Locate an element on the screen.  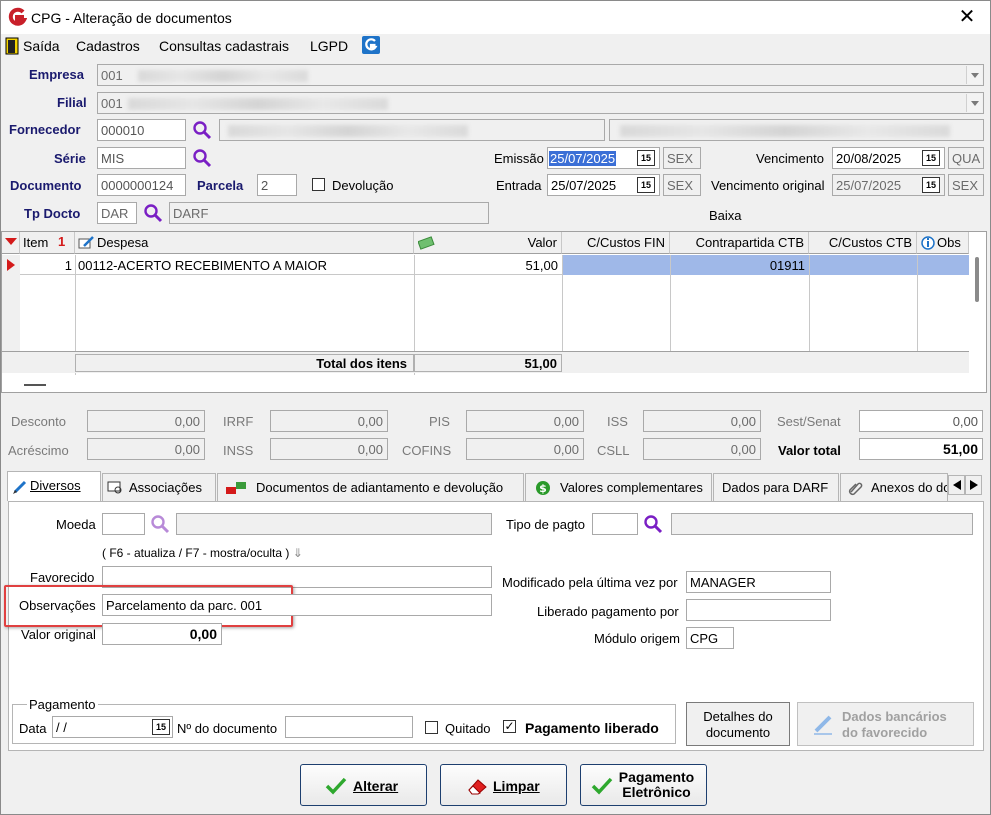
close-icon: ✕ is located at coordinates (967, 17).